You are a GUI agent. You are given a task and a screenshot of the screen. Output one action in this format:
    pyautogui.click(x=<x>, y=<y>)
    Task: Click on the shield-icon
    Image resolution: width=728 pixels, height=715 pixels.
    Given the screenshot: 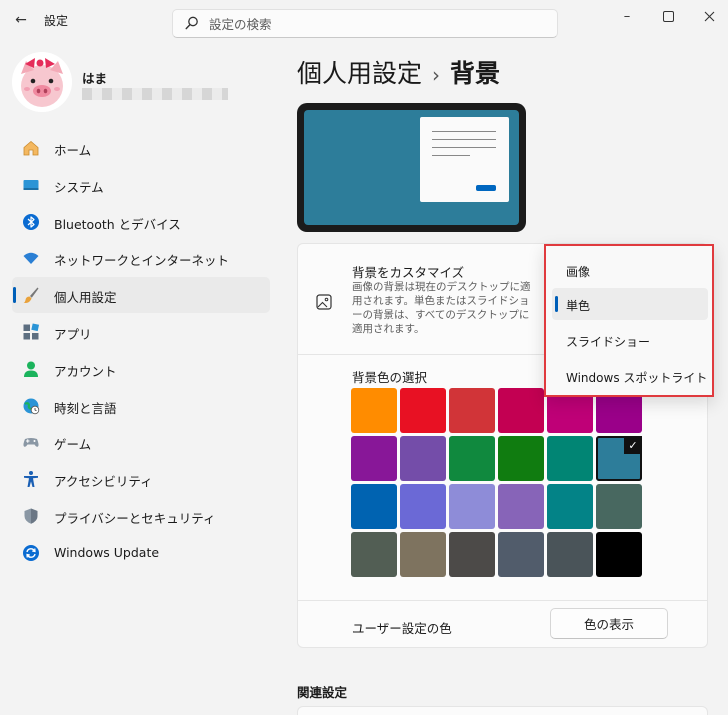 What is the action you would take?
    pyautogui.click(x=31, y=516)
    